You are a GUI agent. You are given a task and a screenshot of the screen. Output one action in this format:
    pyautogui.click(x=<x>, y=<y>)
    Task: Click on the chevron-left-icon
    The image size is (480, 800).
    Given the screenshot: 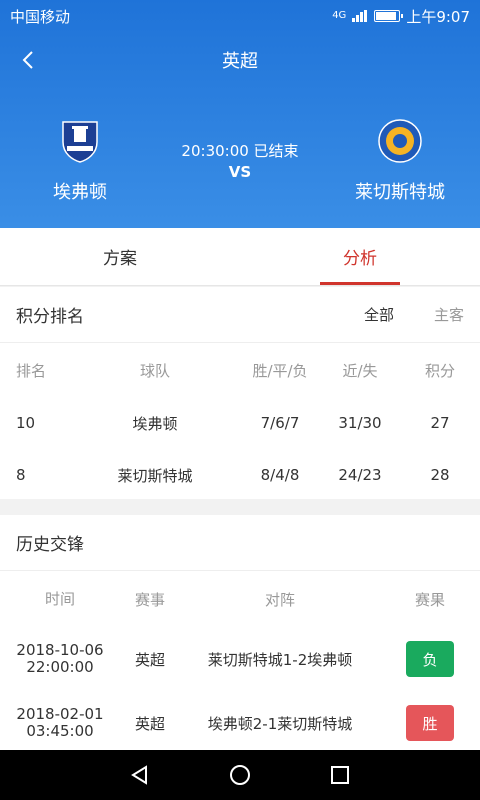 What is the action you would take?
    pyautogui.click(x=27, y=60)
    